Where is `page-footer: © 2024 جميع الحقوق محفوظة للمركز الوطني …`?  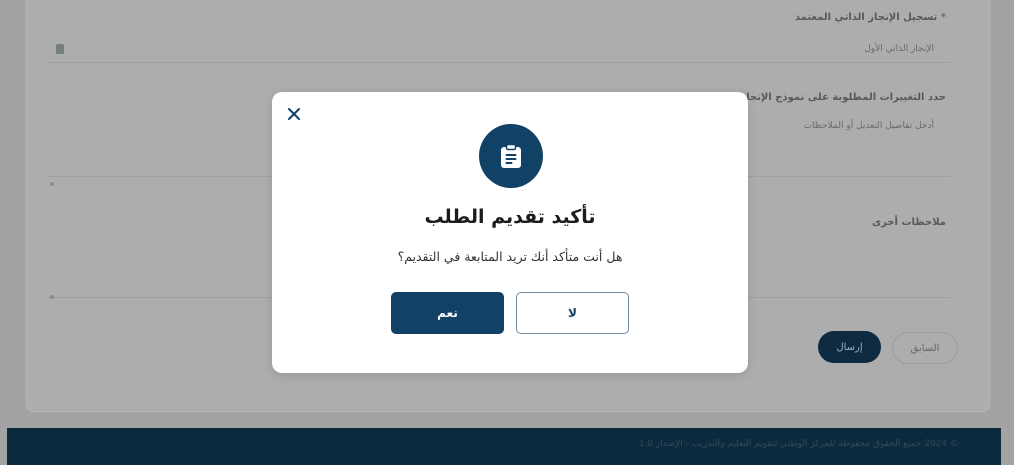
page-footer: © 2024 جميع الحقوق محفوظة للمركز الوطني … is located at coordinates (504, 446).